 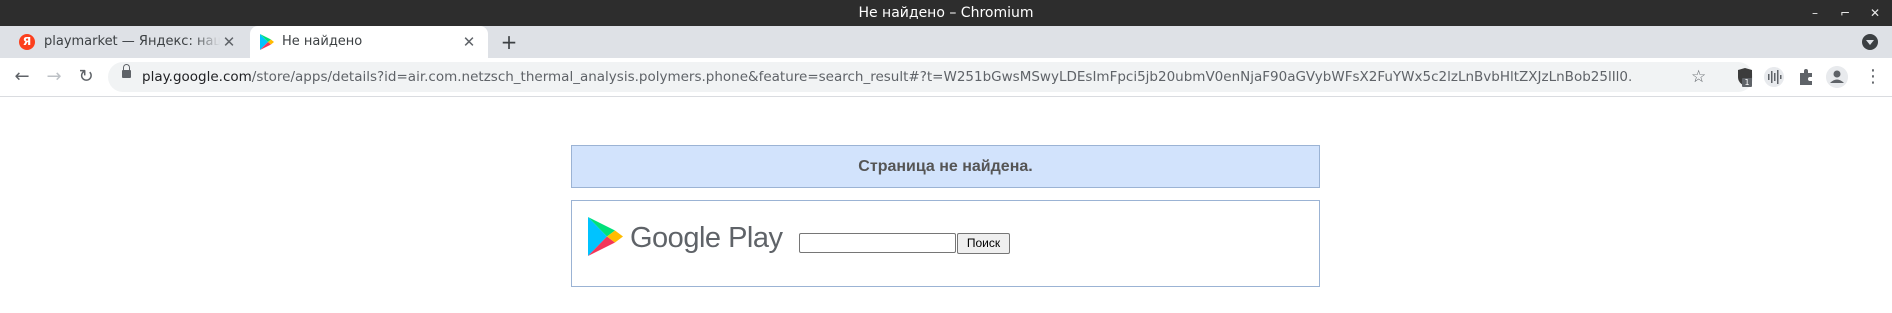 I want to click on new-tab-button: +, so click(x=509, y=42).